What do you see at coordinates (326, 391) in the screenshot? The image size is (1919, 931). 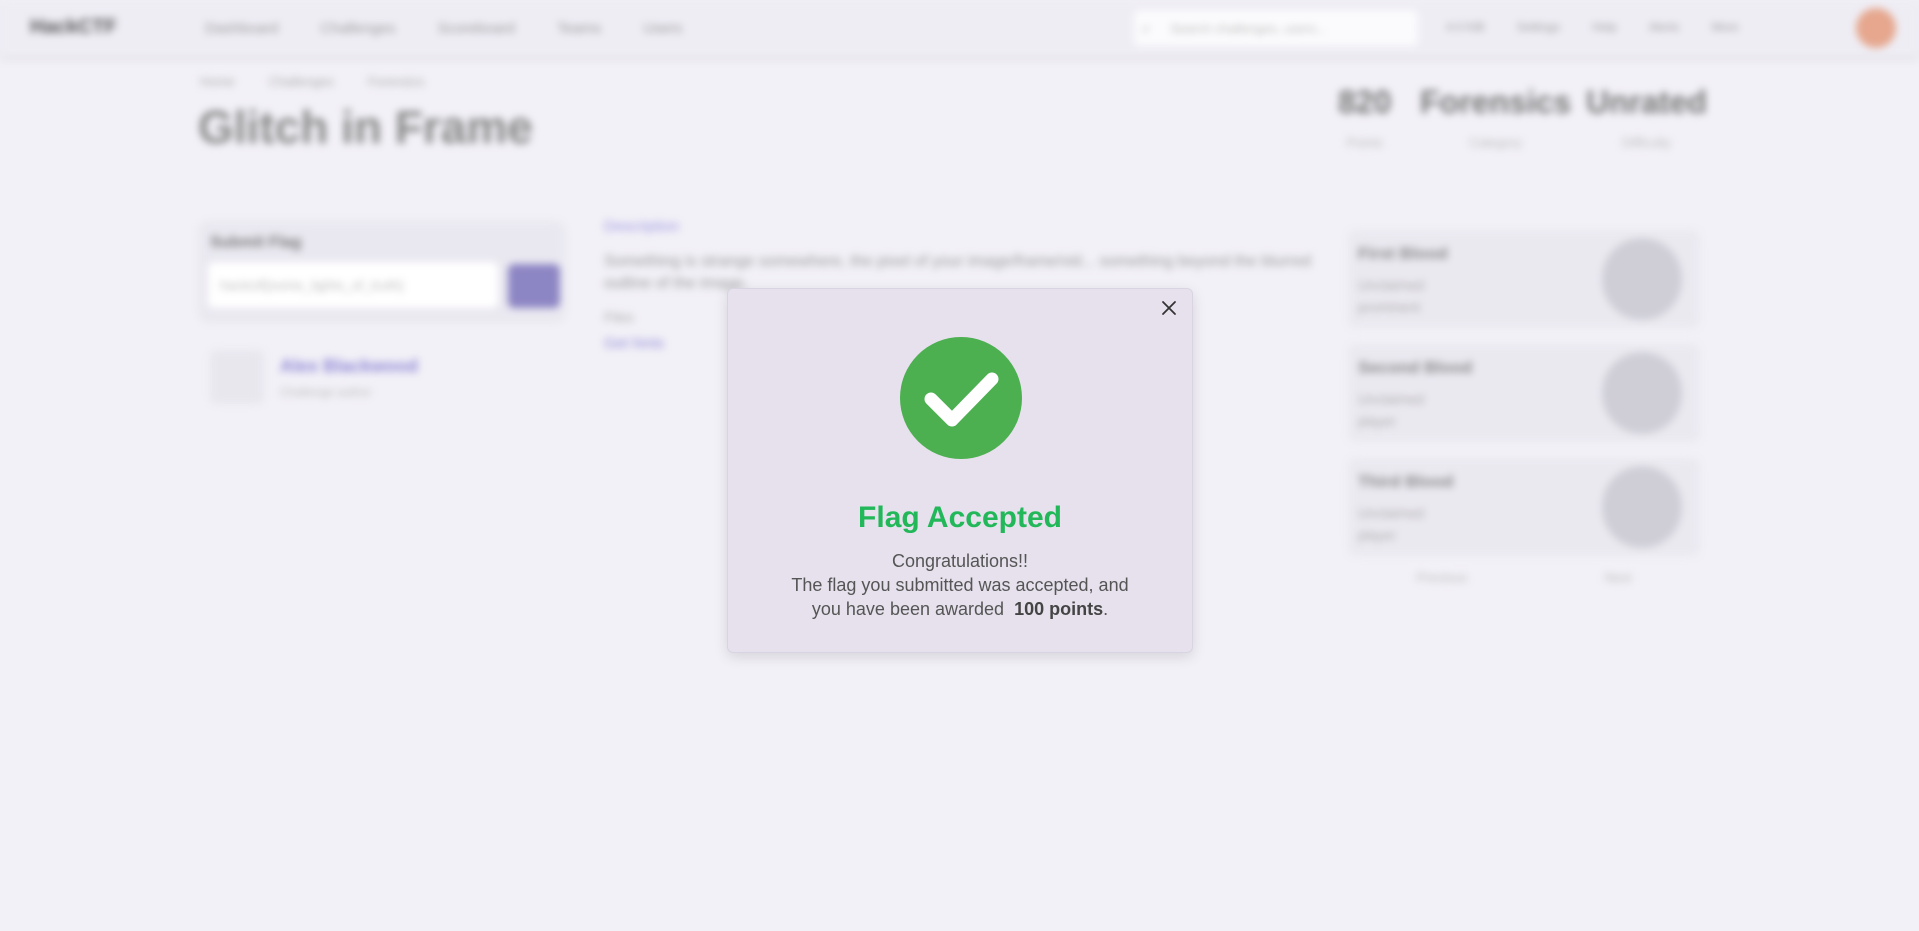 I see `author-subtitle: Challenge author` at bounding box center [326, 391].